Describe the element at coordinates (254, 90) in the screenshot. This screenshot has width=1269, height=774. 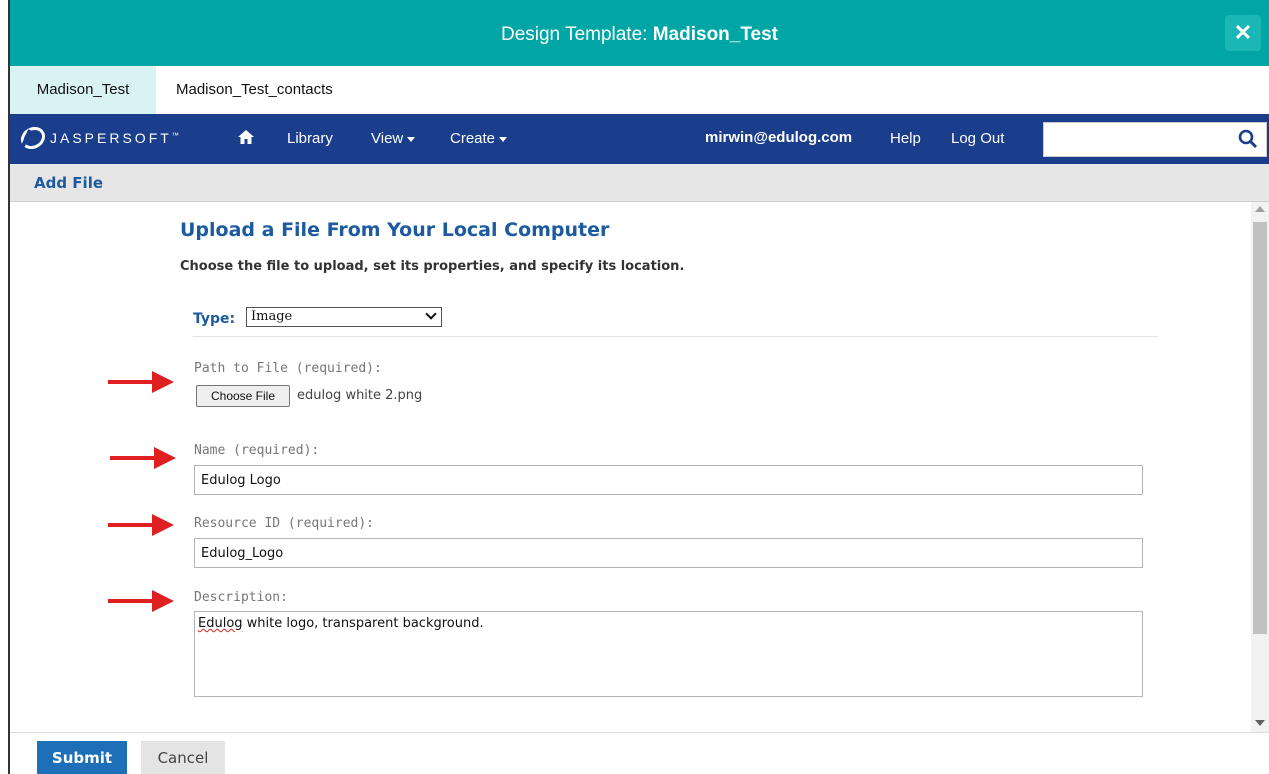
I see `tab-madison-test-contacts: Madison_Test_contacts` at that location.